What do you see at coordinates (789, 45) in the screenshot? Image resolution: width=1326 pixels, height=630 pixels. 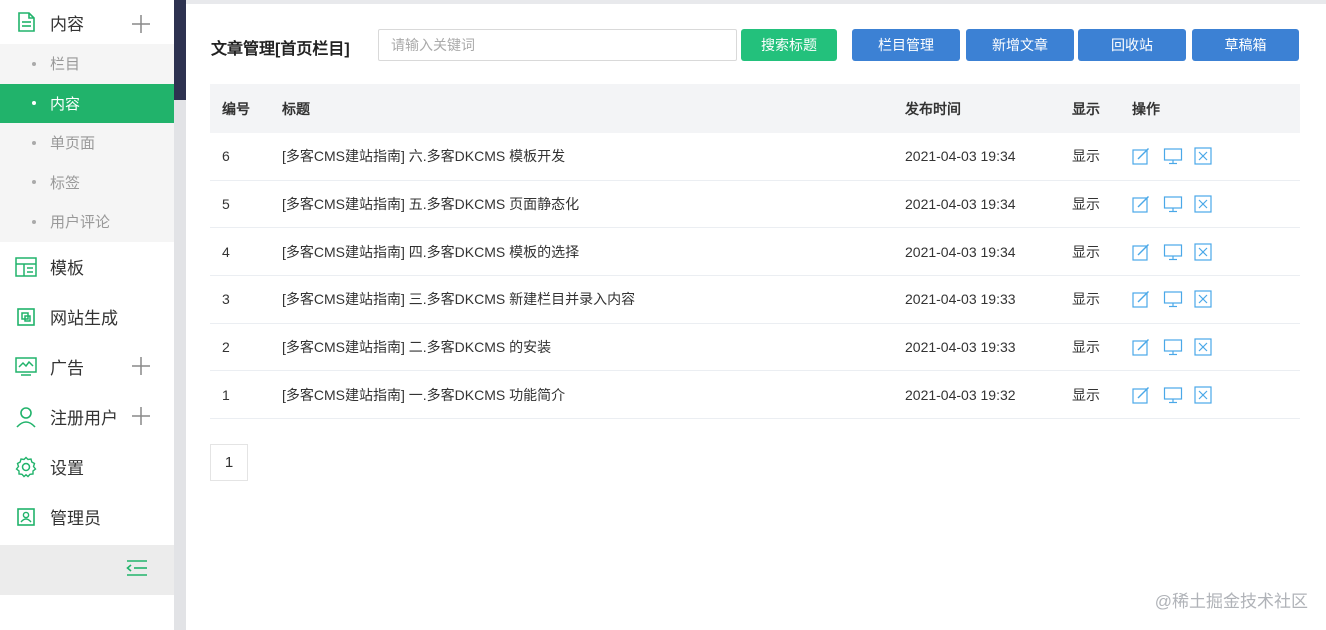 I see `search-title-button: 搜索标题` at bounding box center [789, 45].